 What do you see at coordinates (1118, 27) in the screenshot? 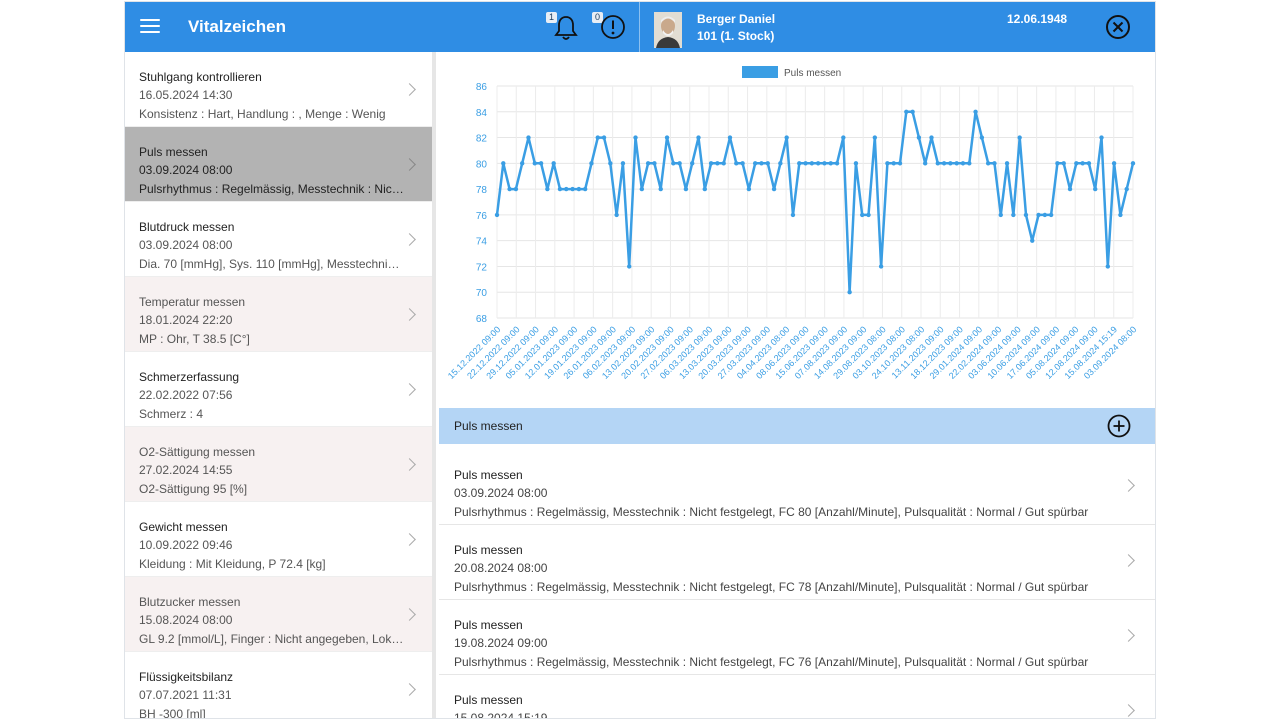
I see `close-circle-icon` at bounding box center [1118, 27].